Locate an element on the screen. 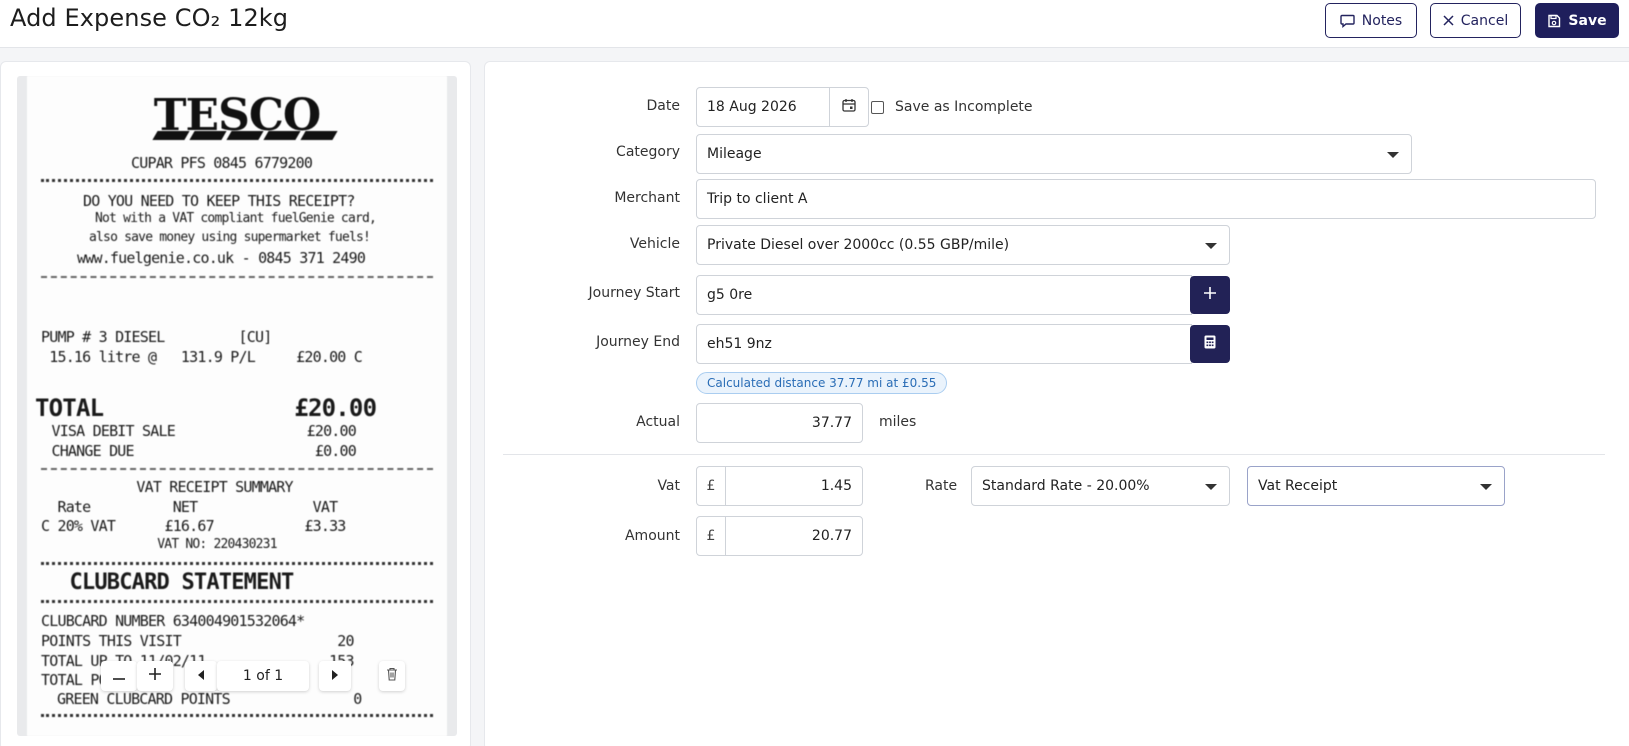  receipt-line: www.fuelgenie.co.uk - 0845 371 2490 is located at coordinates (221, 258).